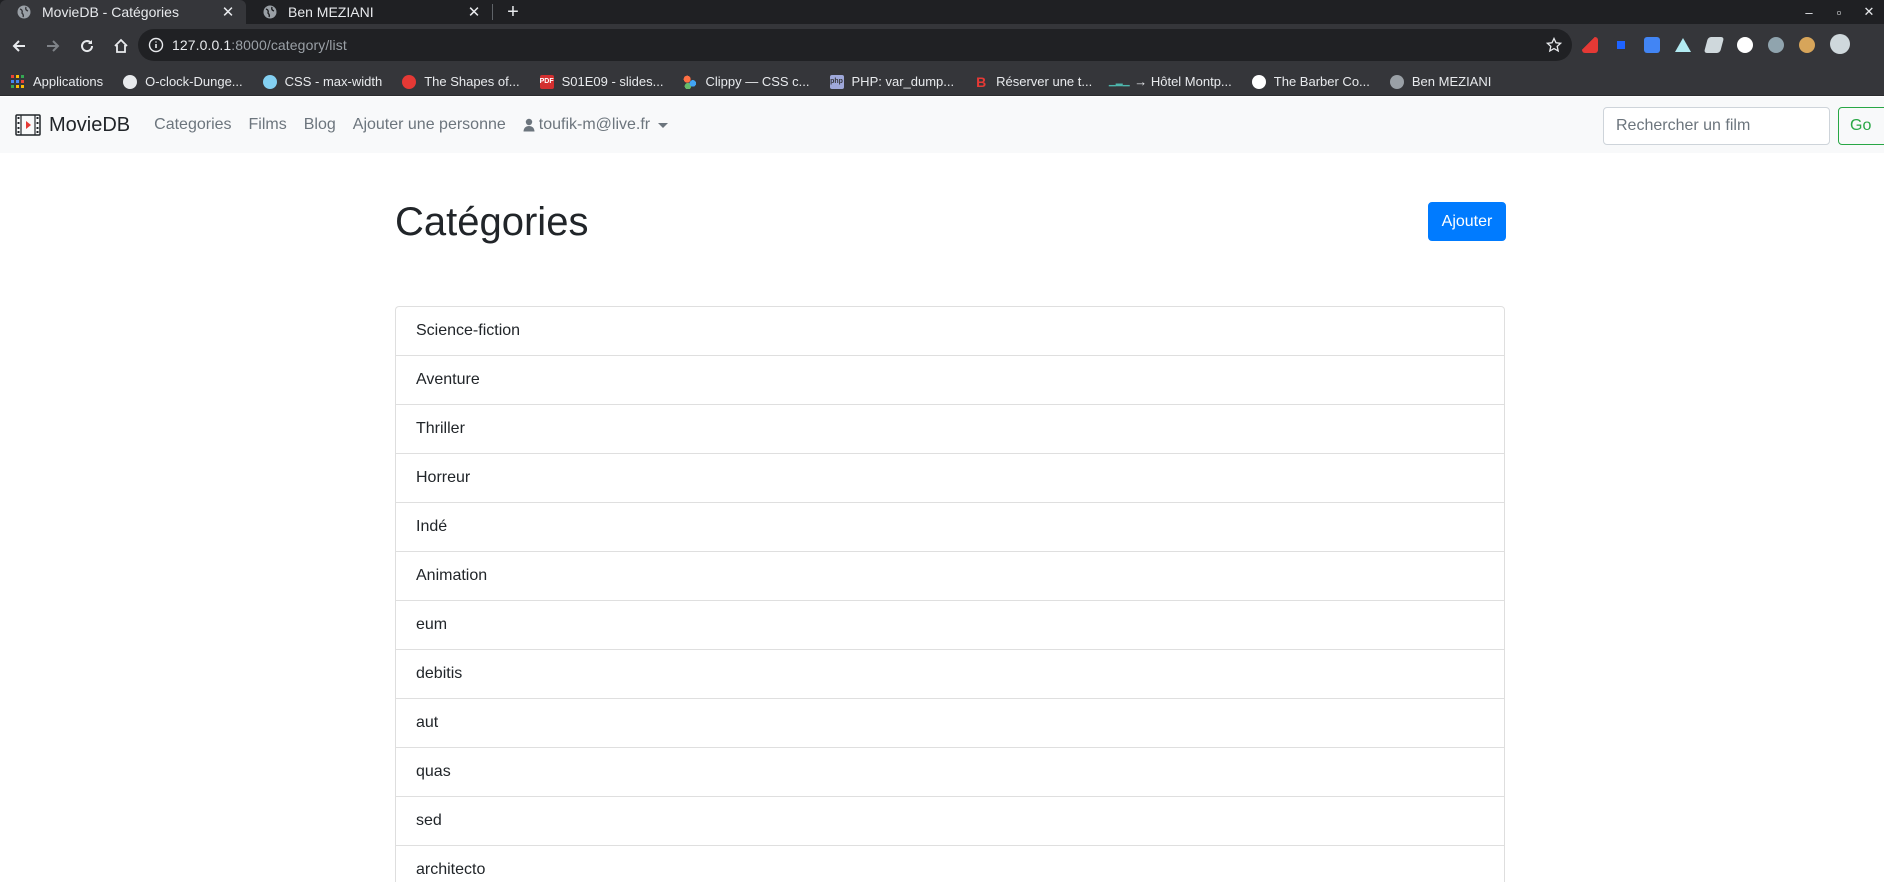  What do you see at coordinates (1258, 81) in the screenshot?
I see `barber-icon` at bounding box center [1258, 81].